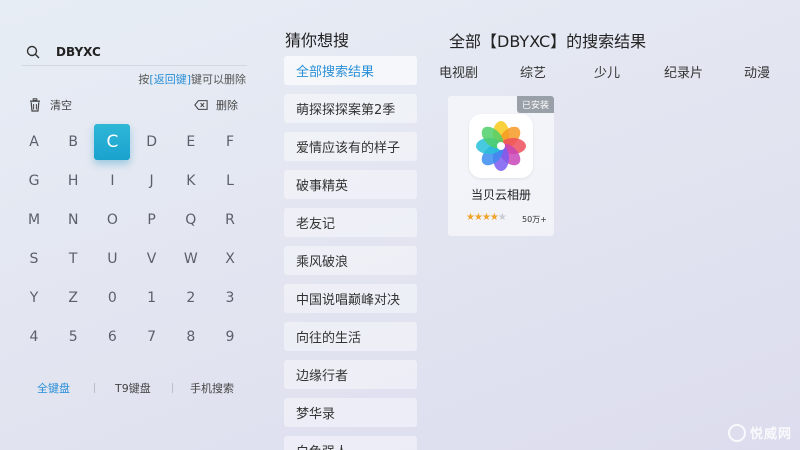  What do you see at coordinates (230, 220) in the screenshot?
I see `key-r: R` at bounding box center [230, 220].